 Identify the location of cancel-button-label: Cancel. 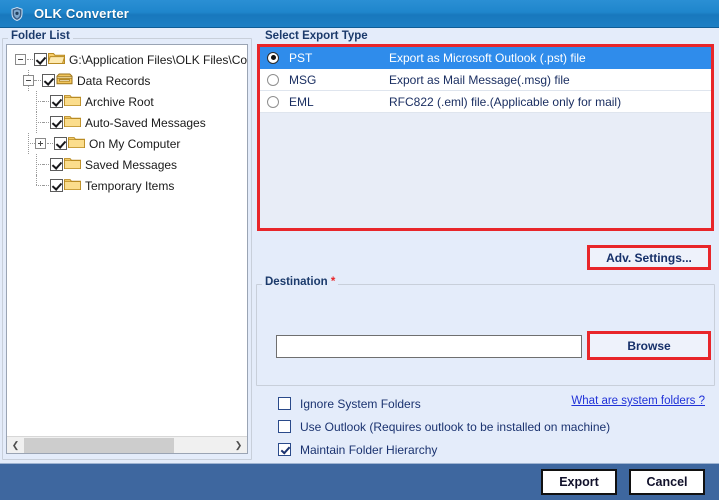
(667, 482).